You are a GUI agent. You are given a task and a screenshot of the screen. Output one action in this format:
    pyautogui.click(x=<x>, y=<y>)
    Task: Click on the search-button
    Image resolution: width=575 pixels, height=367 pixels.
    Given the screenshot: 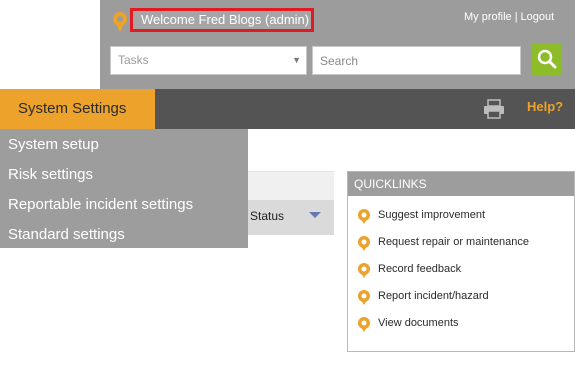 What is the action you would take?
    pyautogui.click(x=546, y=59)
    